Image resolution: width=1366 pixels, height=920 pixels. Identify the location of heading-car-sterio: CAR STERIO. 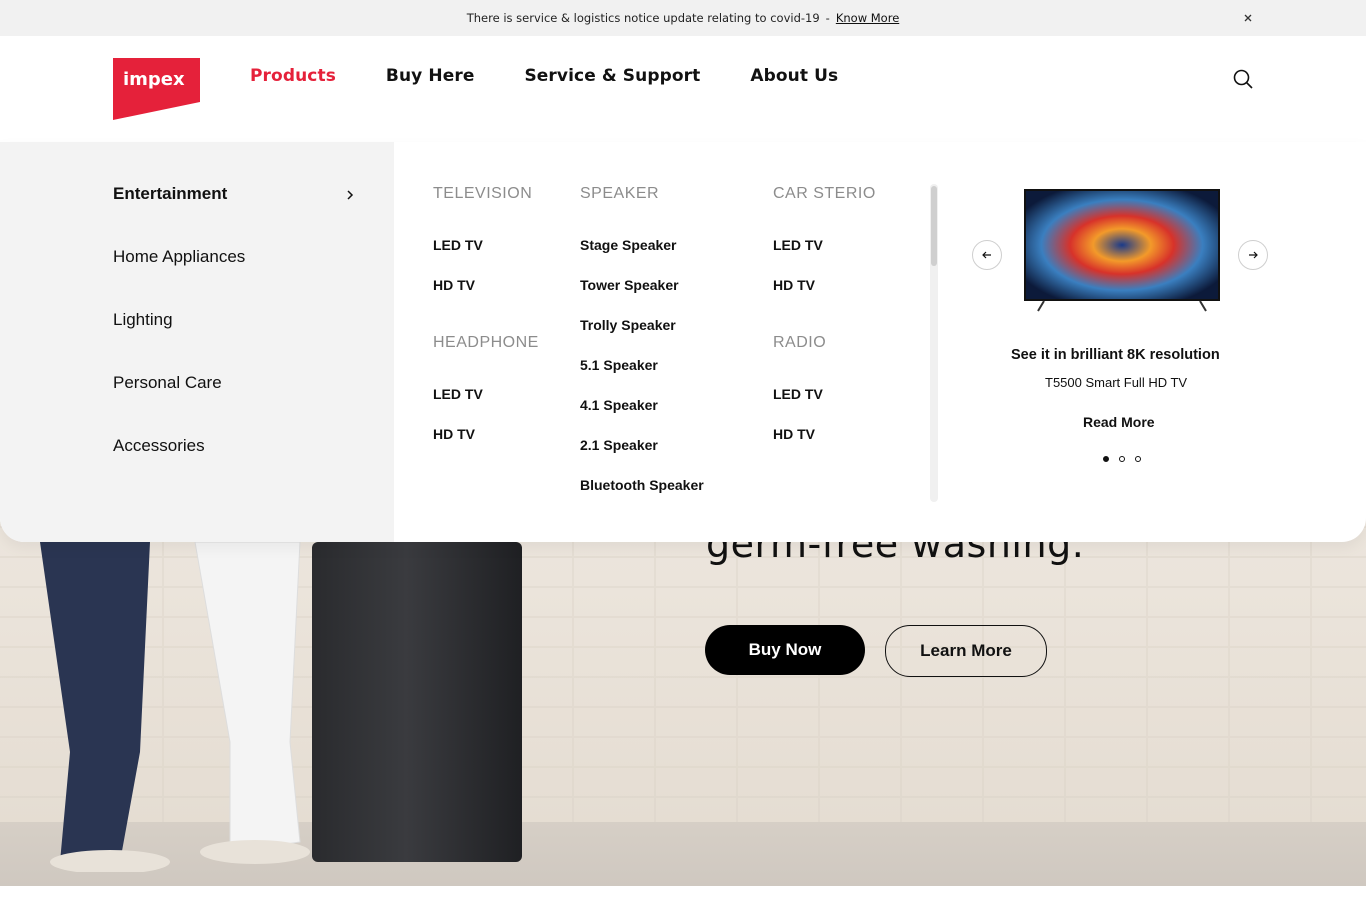
(824, 193).